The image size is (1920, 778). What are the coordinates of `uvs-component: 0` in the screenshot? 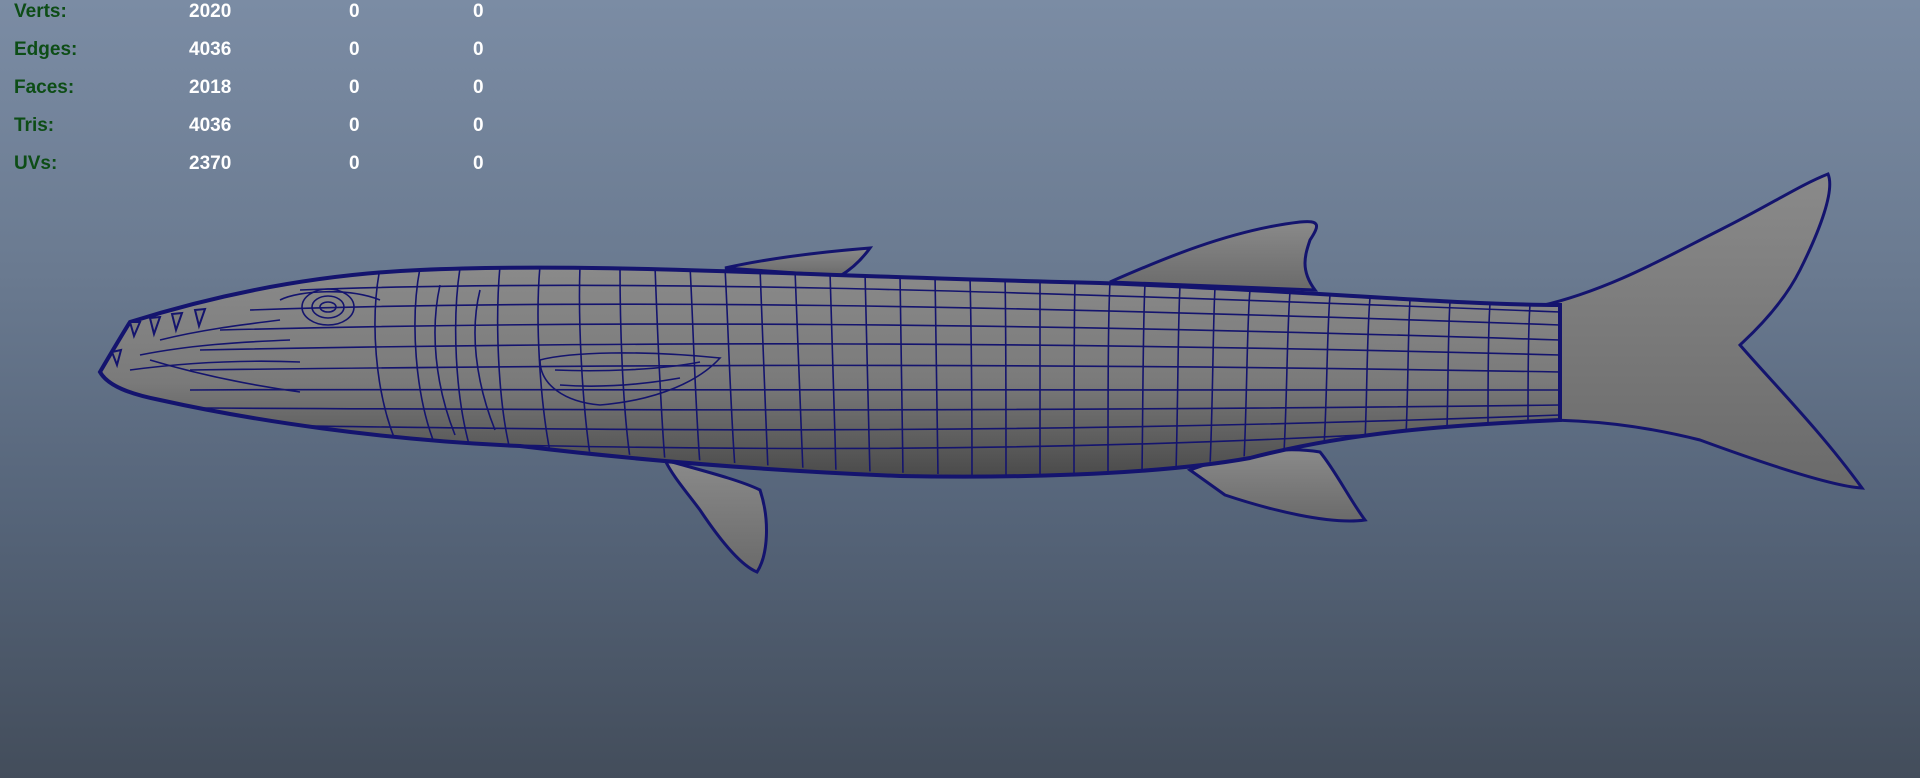 It's located at (478, 163).